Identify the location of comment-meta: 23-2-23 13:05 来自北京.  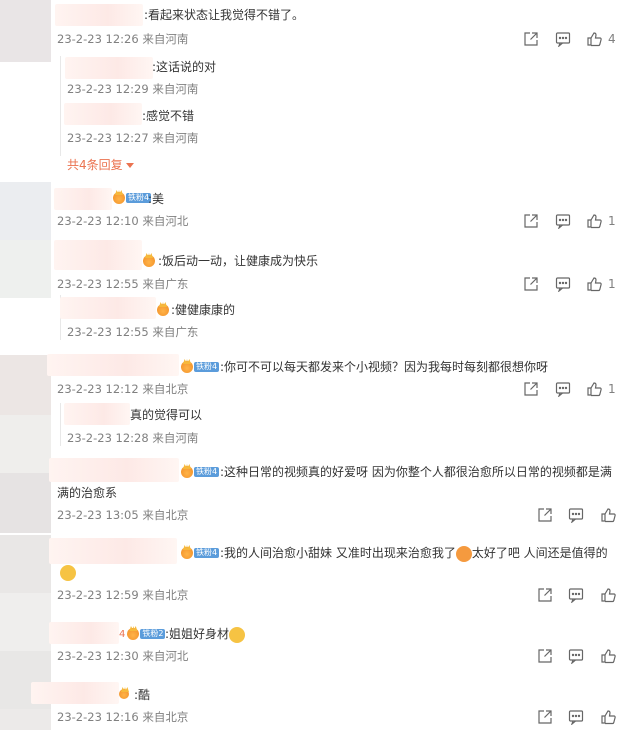
(123, 515).